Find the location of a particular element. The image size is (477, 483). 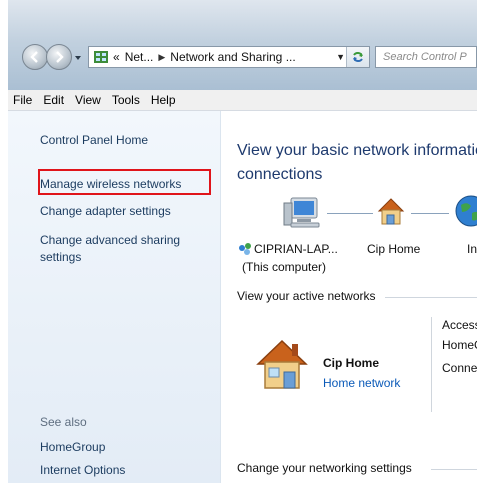

forward-button is located at coordinates (59, 57).